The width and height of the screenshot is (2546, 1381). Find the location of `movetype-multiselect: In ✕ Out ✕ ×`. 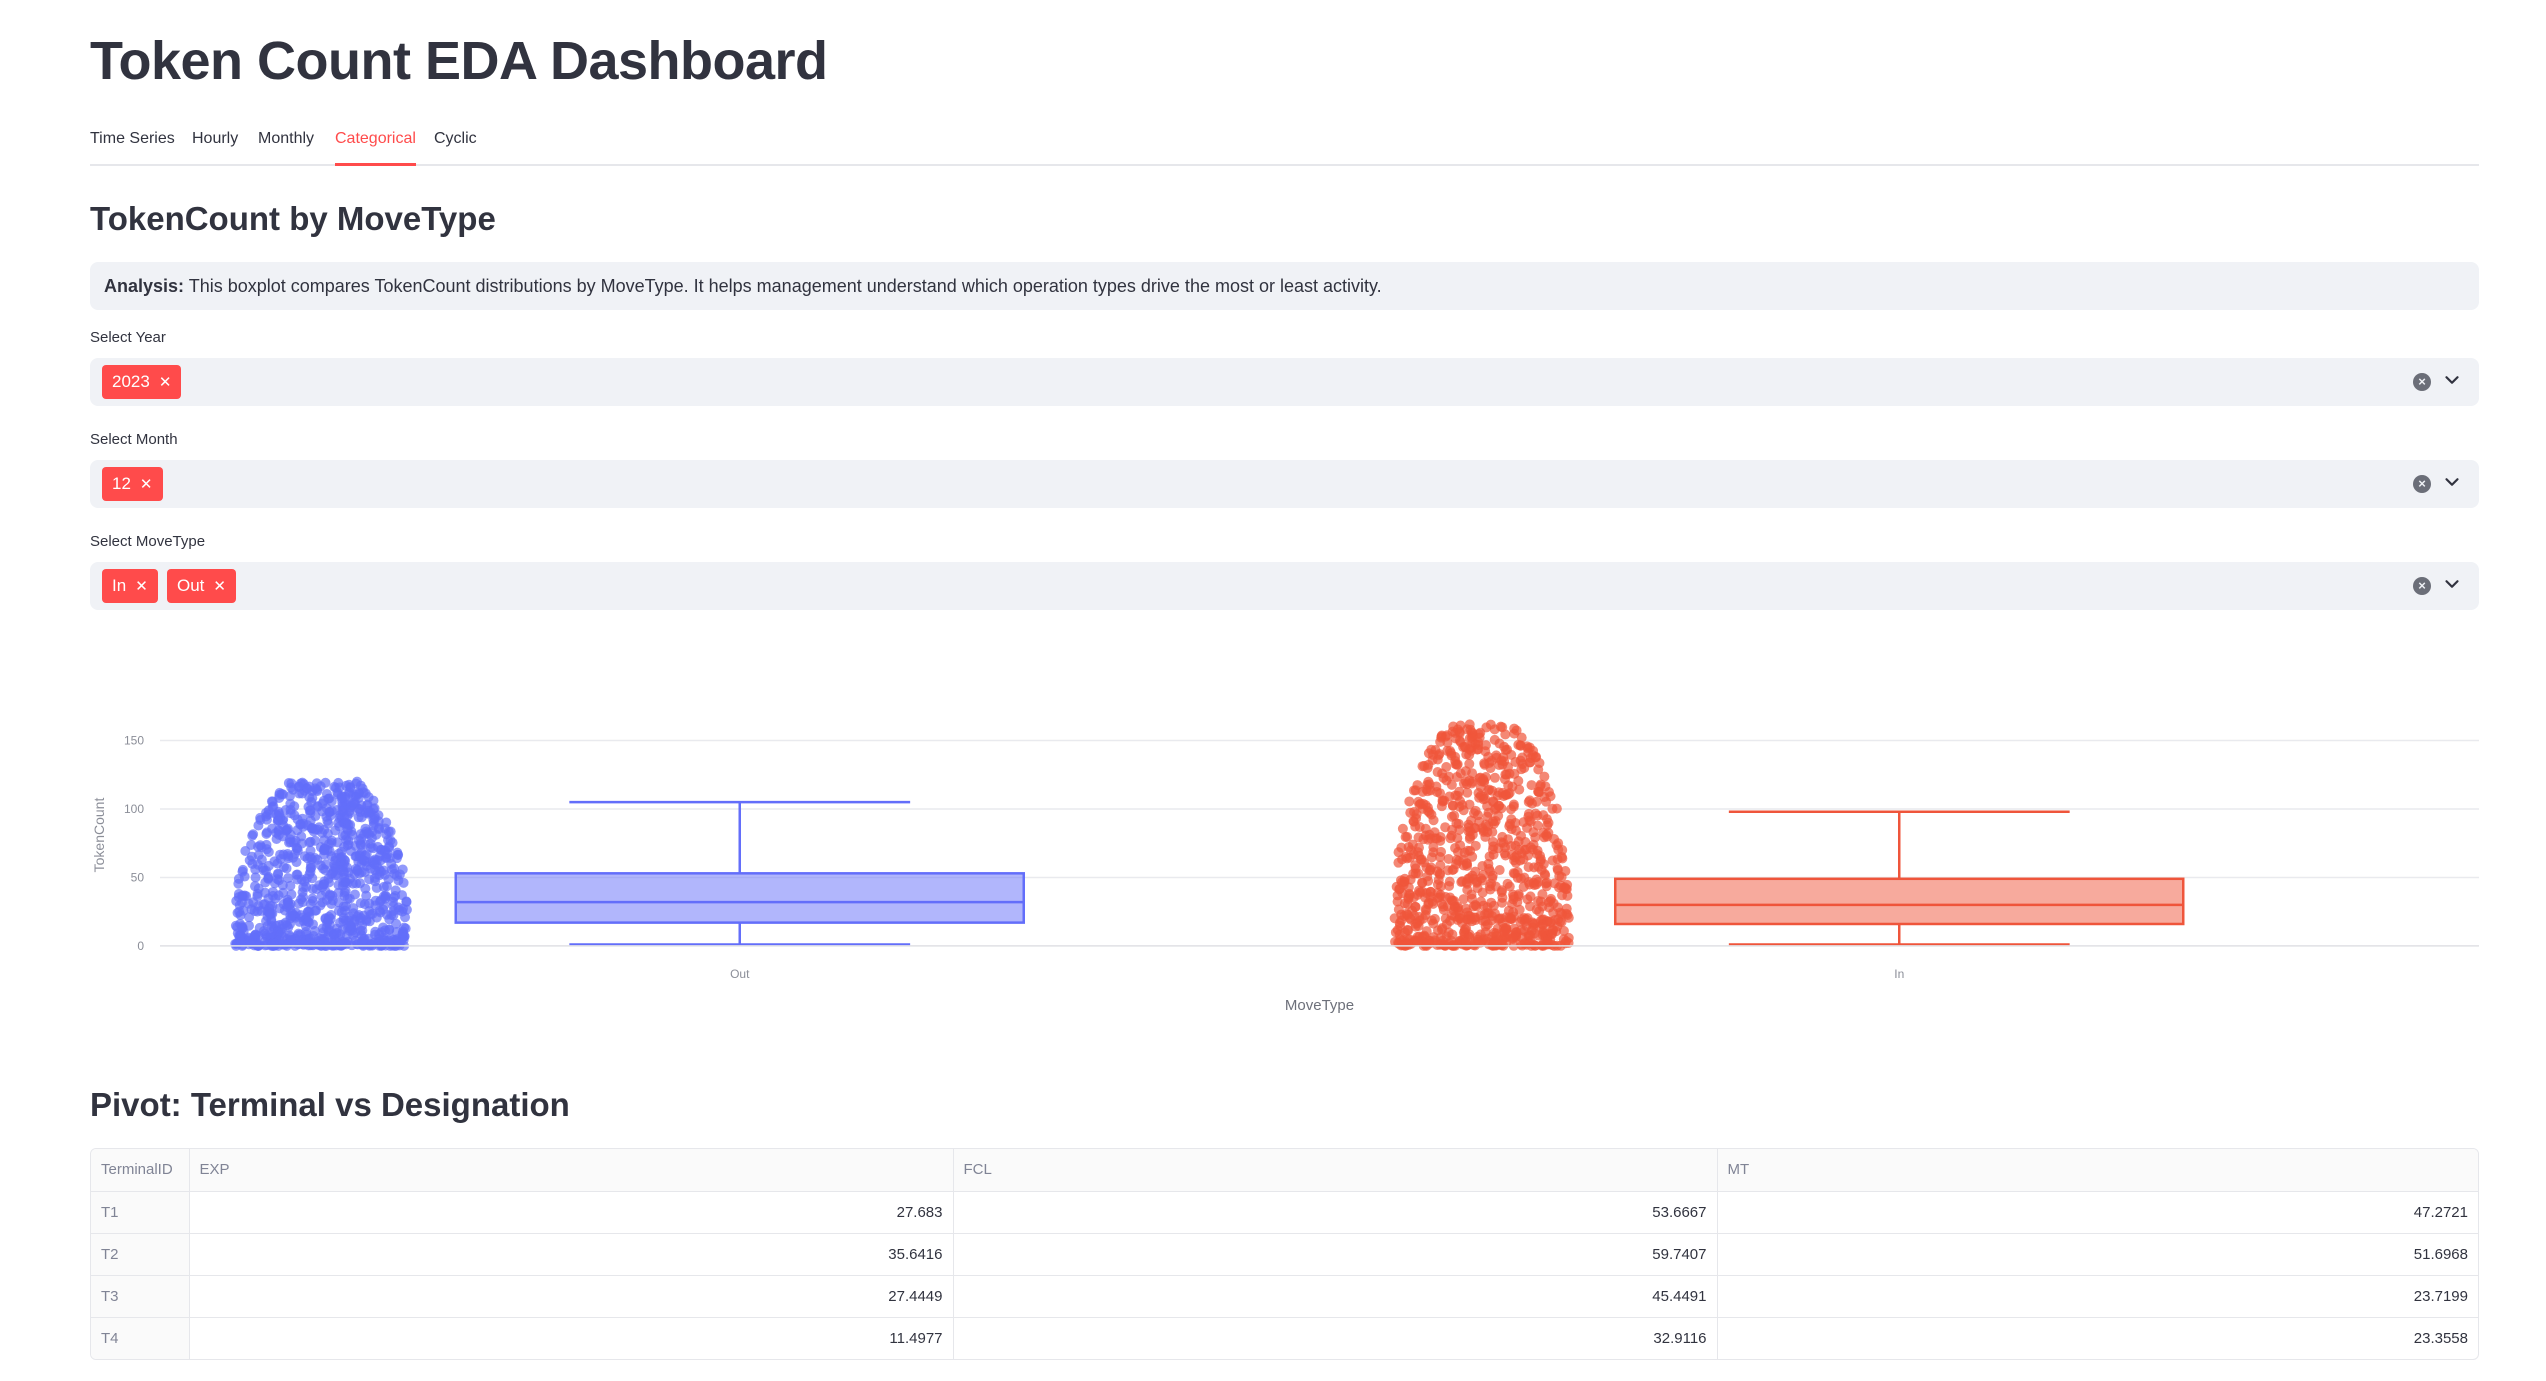

movetype-multiselect: In ✕ Out ✕ × is located at coordinates (1284, 586).